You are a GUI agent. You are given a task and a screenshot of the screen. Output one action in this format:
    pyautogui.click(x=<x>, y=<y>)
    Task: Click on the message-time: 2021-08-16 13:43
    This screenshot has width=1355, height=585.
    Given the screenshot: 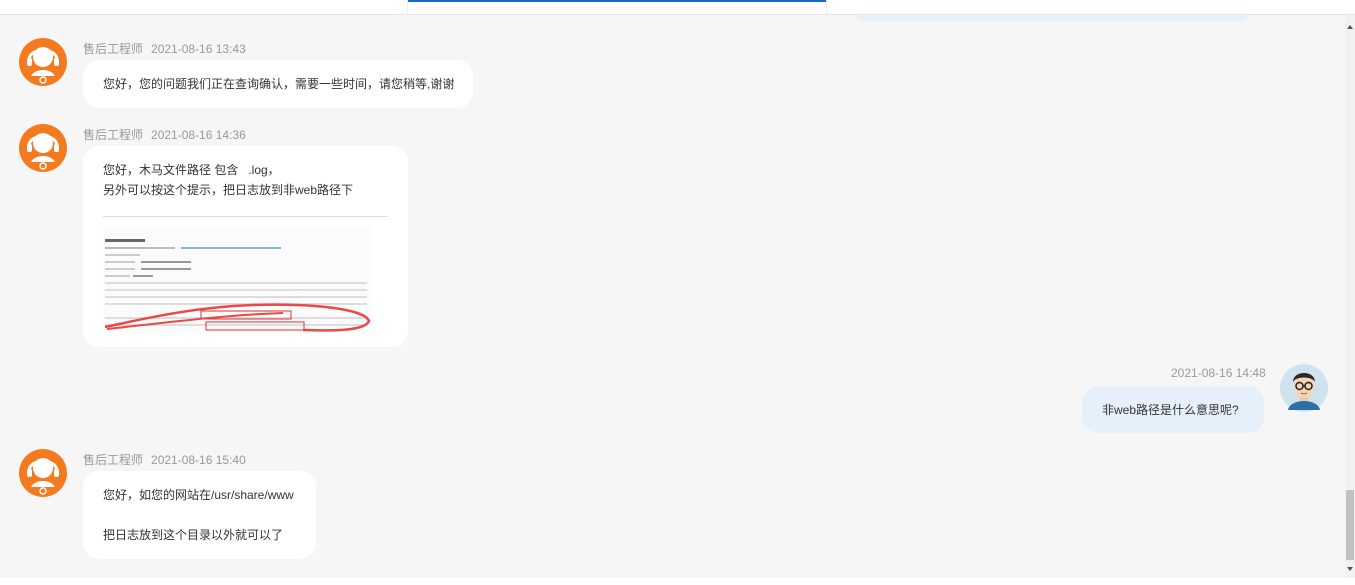 What is the action you would take?
    pyautogui.click(x=198, y=49)
    